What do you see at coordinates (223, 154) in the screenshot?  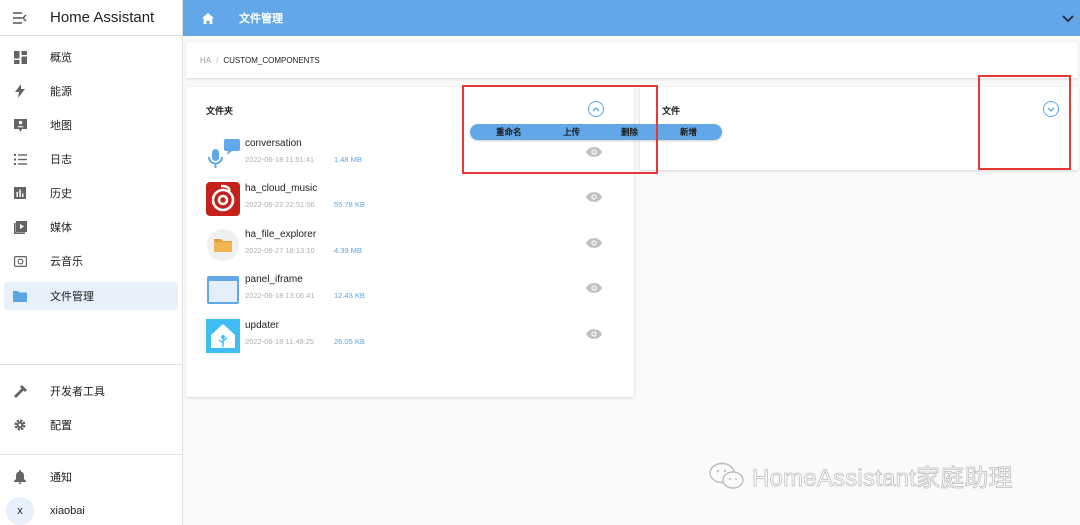 I see `microphone-chat-icon` at bounding box center [223, 154].